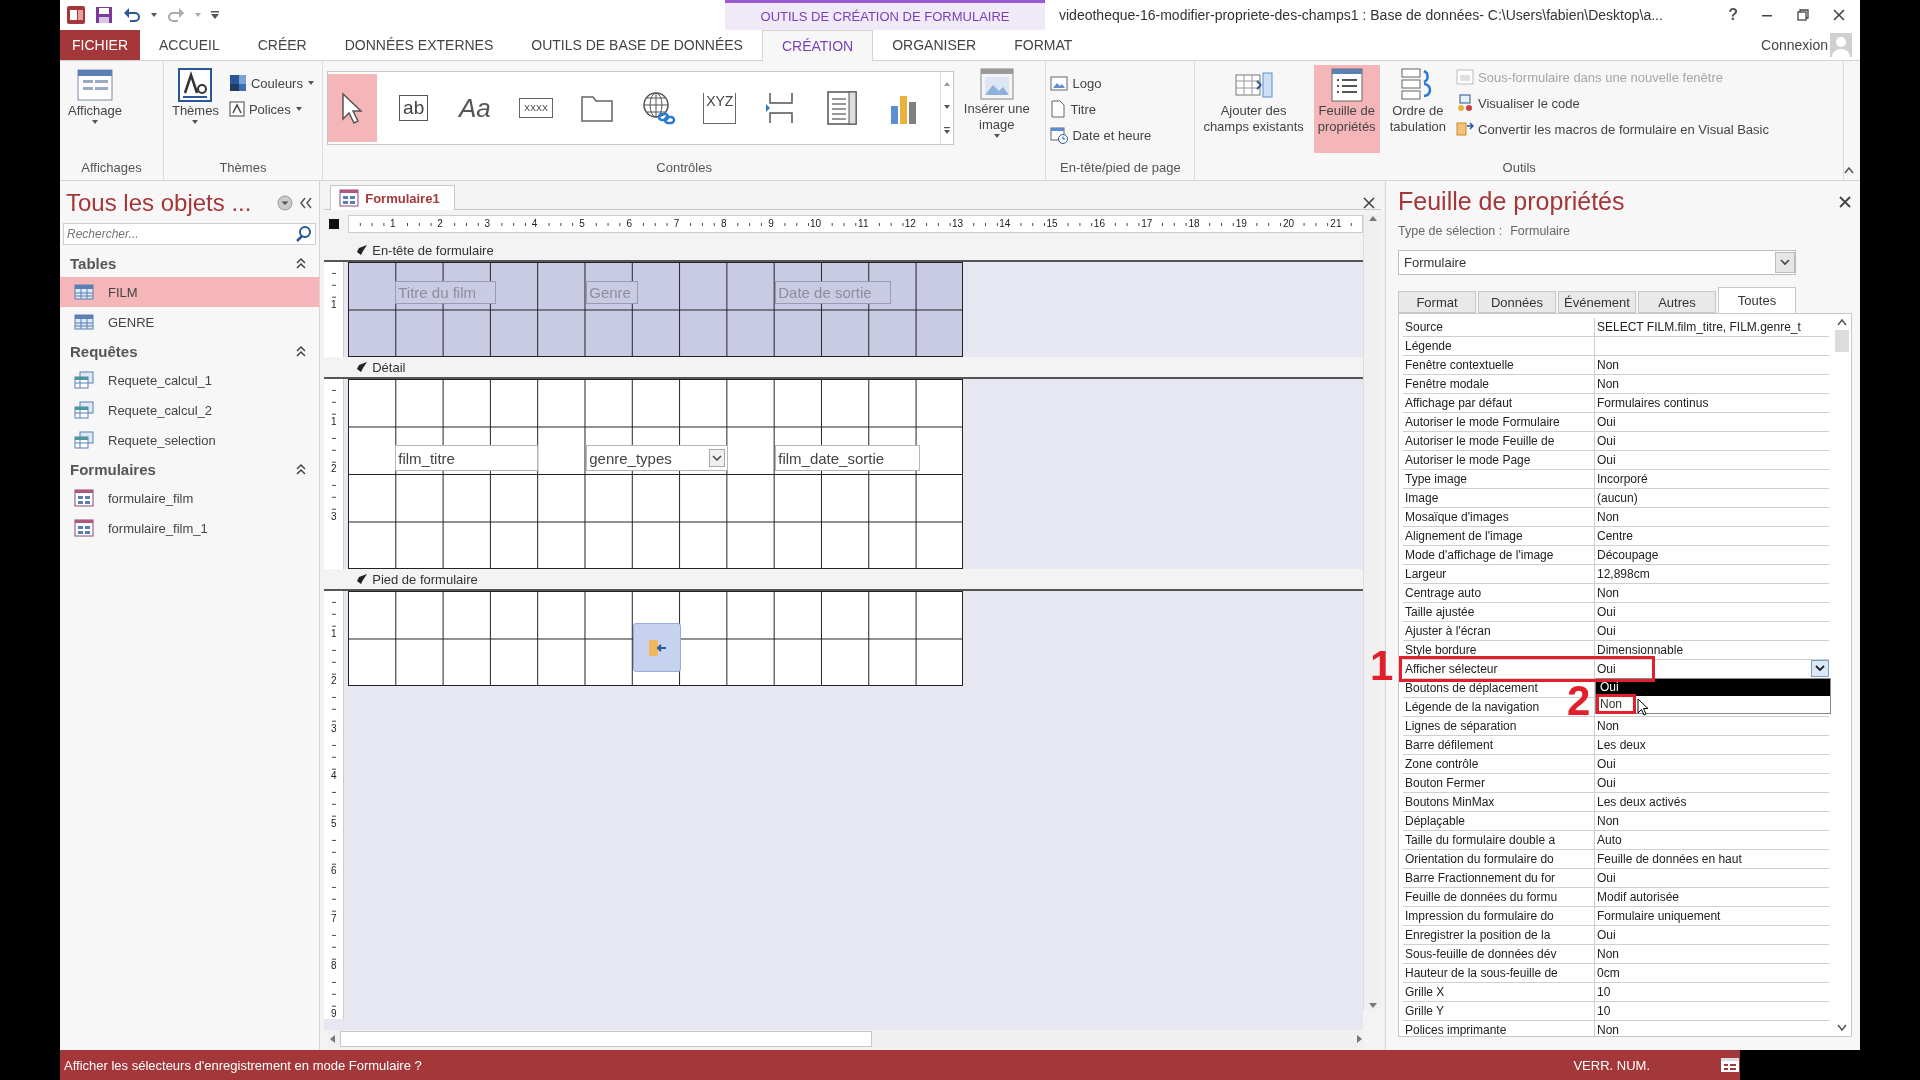 This screenshot has width=1920, height=1080. What do you see at coordinates (934, 45) in the screenshot?
I see `ribbon-tab: ORGANISER` at bounding box center [934, 45].